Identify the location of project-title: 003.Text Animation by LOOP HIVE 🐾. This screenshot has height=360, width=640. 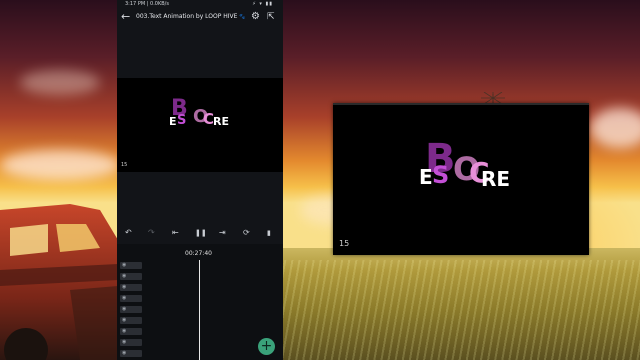
(191, 16).